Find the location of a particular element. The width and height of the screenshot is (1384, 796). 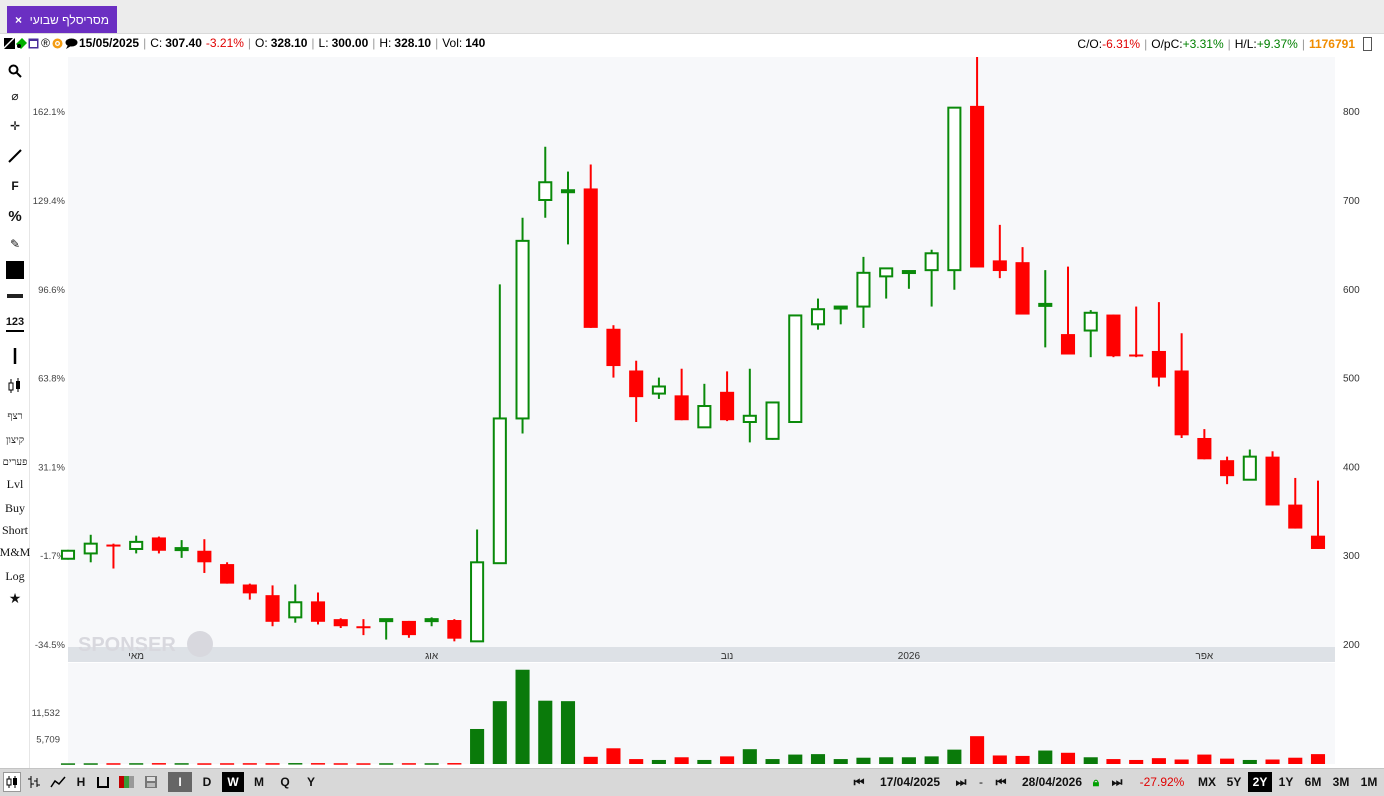

percent-tick-label: 129.4% is located at coordinates (49, 201).